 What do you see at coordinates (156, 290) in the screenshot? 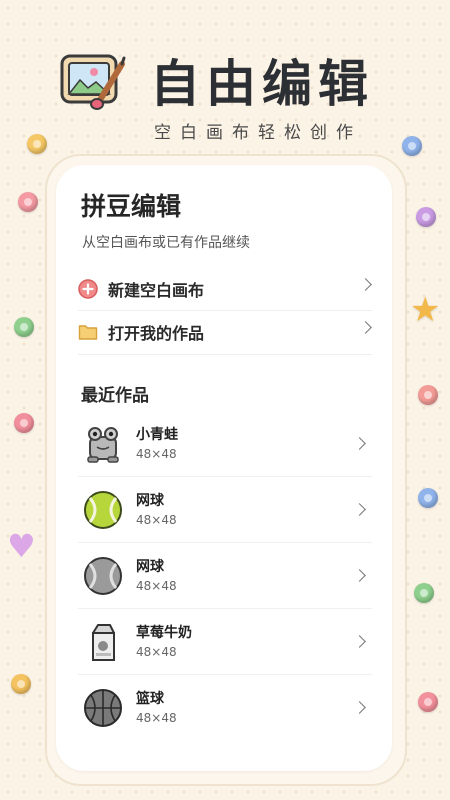
I see `new-canvas-label: 新建空白画布` at bounding box center [156, 290].